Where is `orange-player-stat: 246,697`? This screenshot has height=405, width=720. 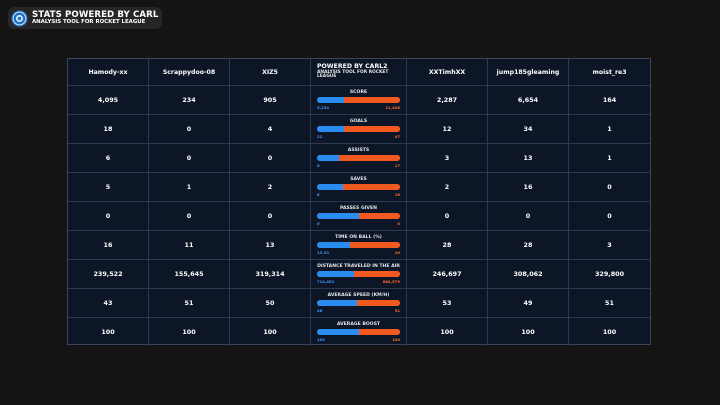
orange-player-stat: 246,697 is located at coordinates (447, 274).